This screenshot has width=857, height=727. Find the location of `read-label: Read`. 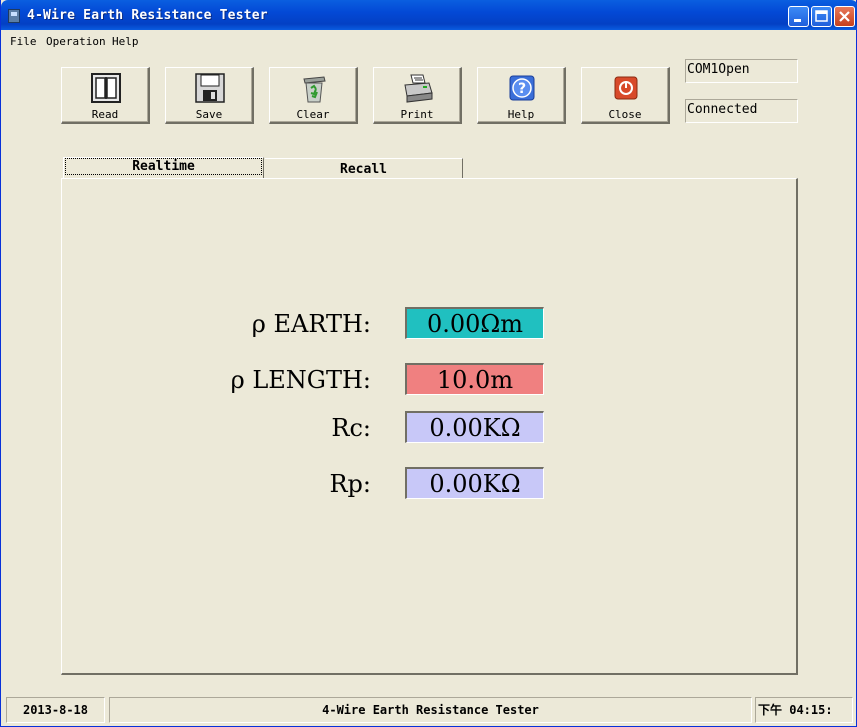

read-label: Read is located at coordinates (105, 114).